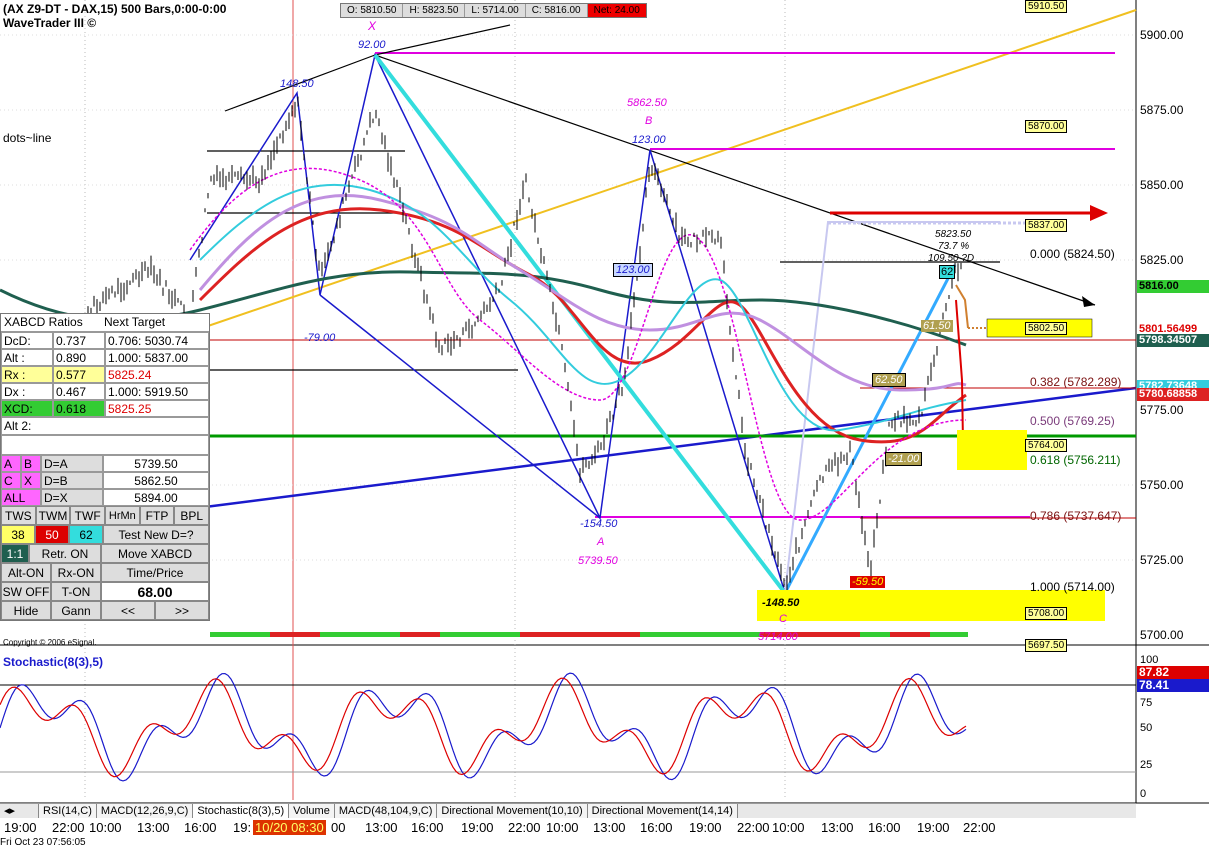 The image size is (1209, 848). What do you see at coordinates (52, 534) in the screenshot?
I see `twm-value: 50` at bounding box center [52, 534].